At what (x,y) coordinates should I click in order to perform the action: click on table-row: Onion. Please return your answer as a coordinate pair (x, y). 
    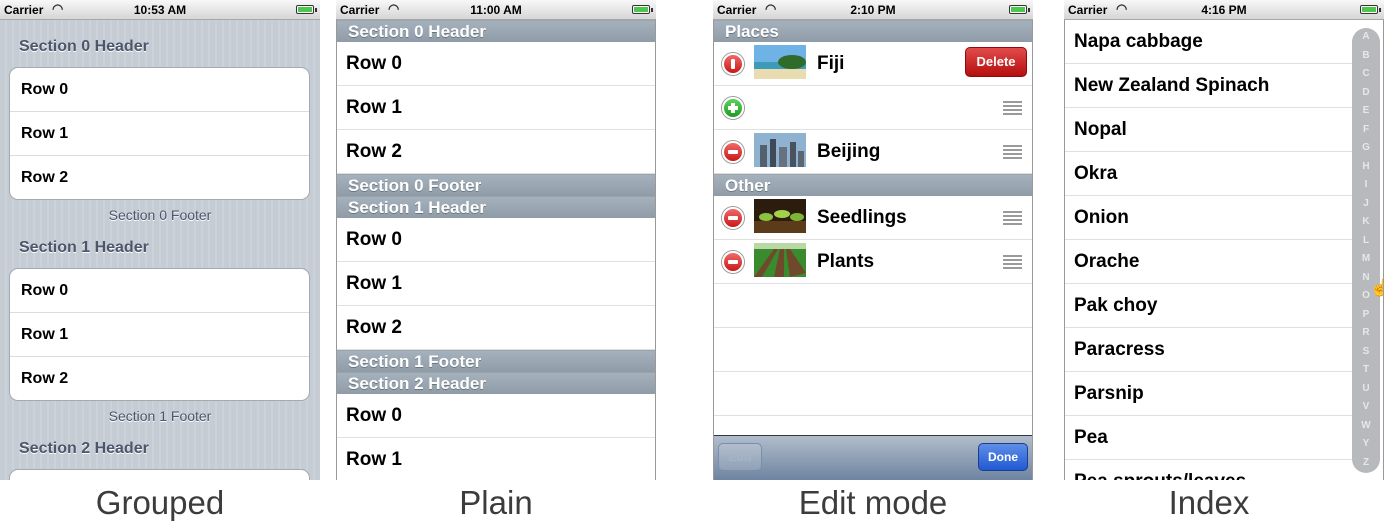
    Looking at the image, I should click on (1209, 218).